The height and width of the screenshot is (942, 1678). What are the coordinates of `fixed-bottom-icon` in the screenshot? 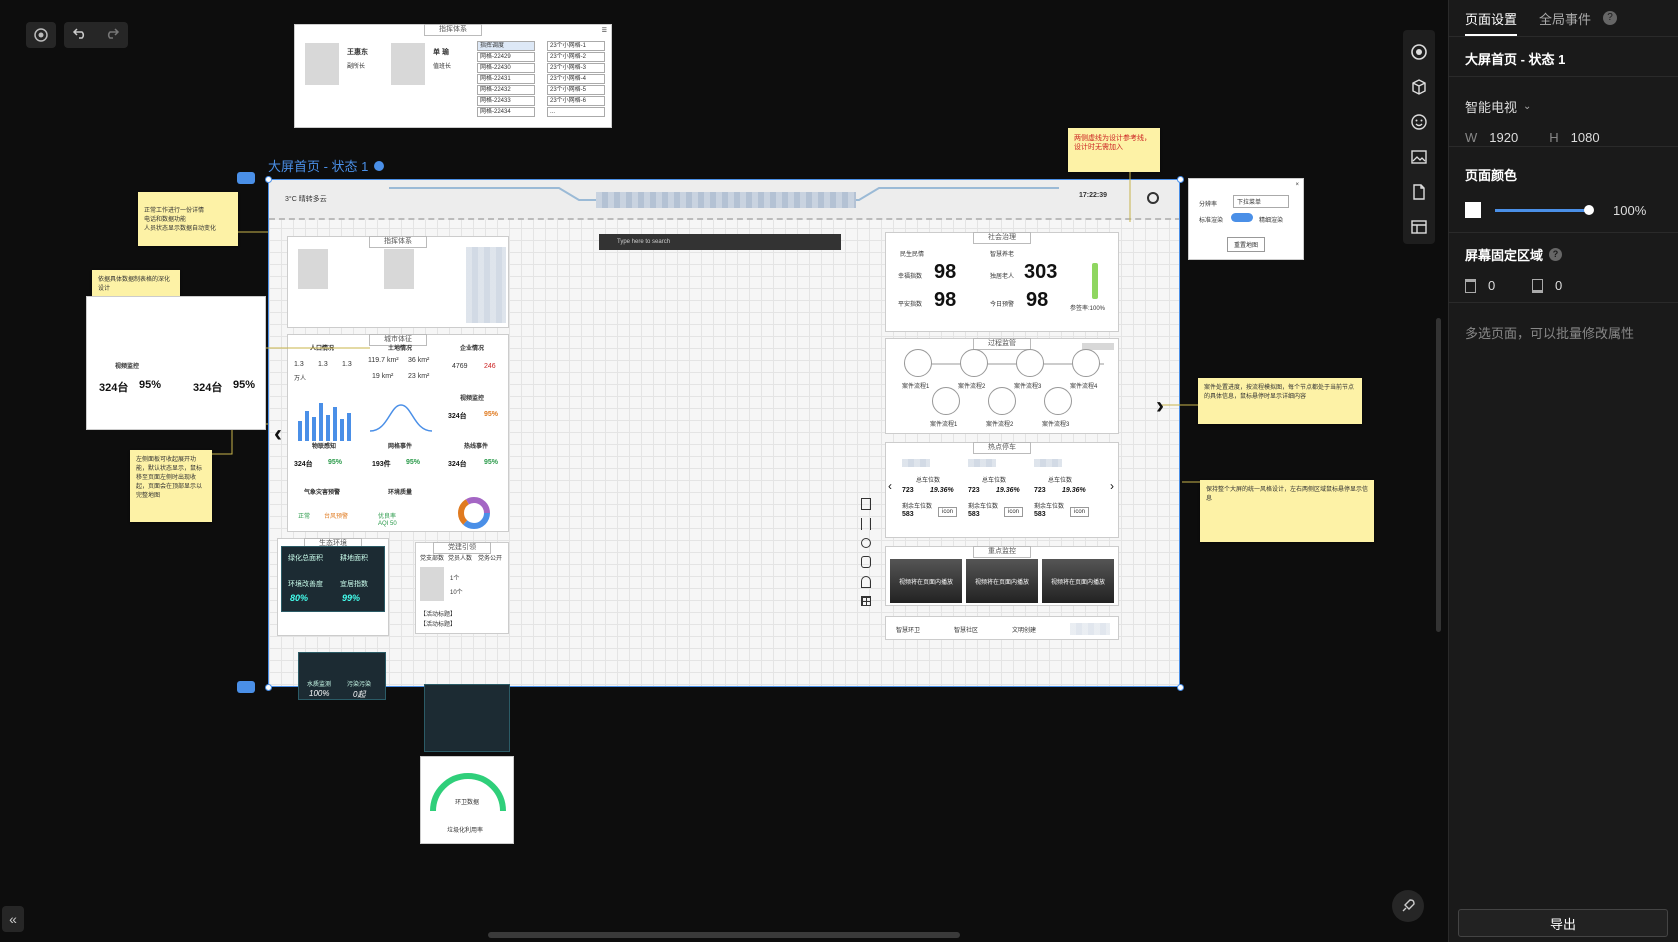 It's located at (1537, 285).